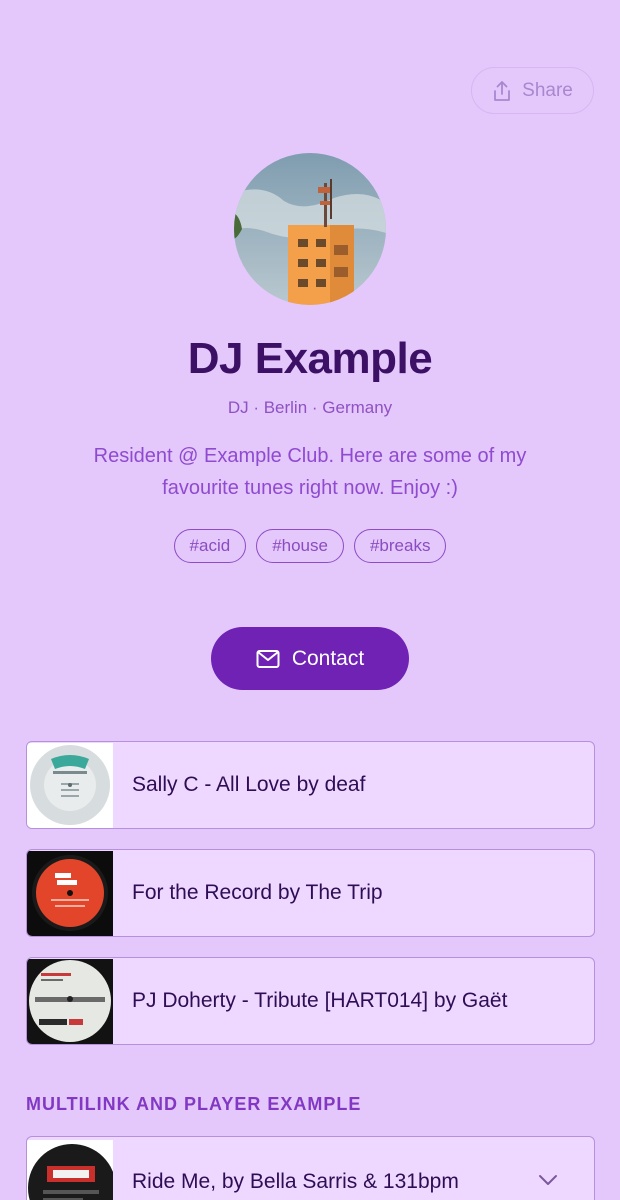  I want to click on tag-breaks: #breaks, so click(400, 546).